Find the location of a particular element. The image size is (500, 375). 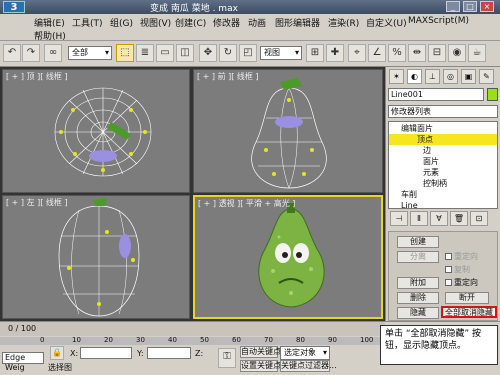

maxscript-listener: Edge Weig is located at coordinates (23, 362).